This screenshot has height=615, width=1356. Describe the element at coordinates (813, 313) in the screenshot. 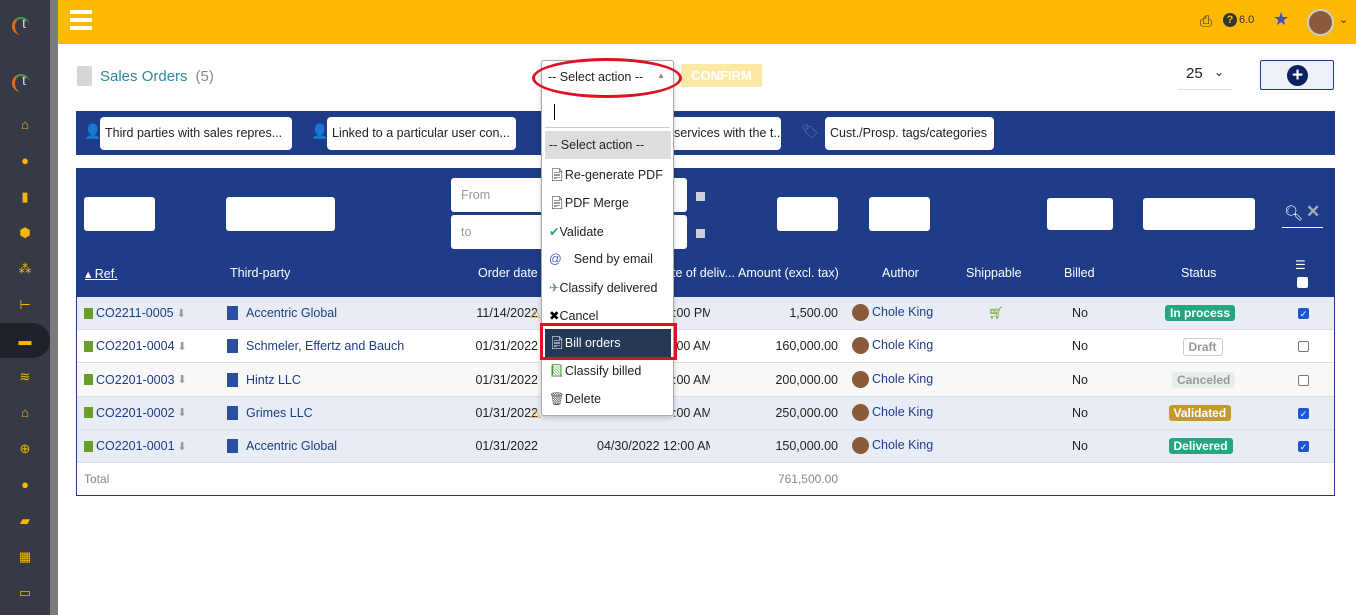

I see `amount: 1,500.00` at that location.